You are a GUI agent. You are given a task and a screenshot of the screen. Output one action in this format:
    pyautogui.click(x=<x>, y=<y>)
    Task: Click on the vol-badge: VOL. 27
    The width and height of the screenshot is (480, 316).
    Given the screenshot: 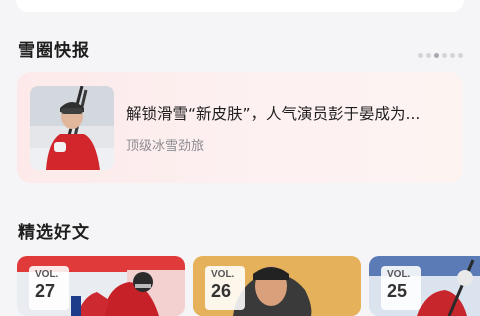 What is the action you would take?
    pyautogui.click(x=49, y=288)
    